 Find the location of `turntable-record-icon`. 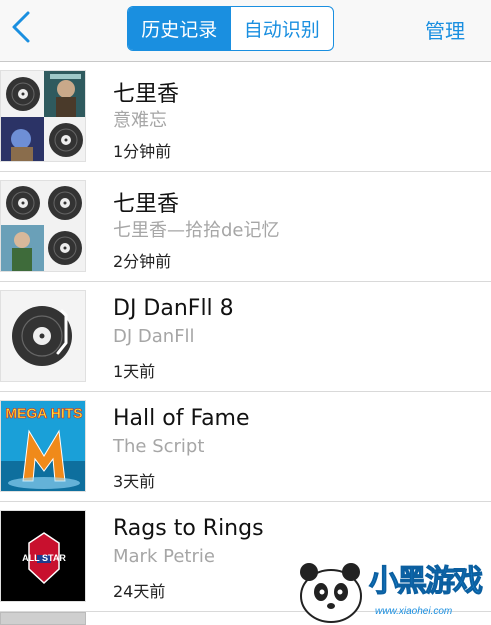

turntable-record-icon is located at coordinates (42, 336).